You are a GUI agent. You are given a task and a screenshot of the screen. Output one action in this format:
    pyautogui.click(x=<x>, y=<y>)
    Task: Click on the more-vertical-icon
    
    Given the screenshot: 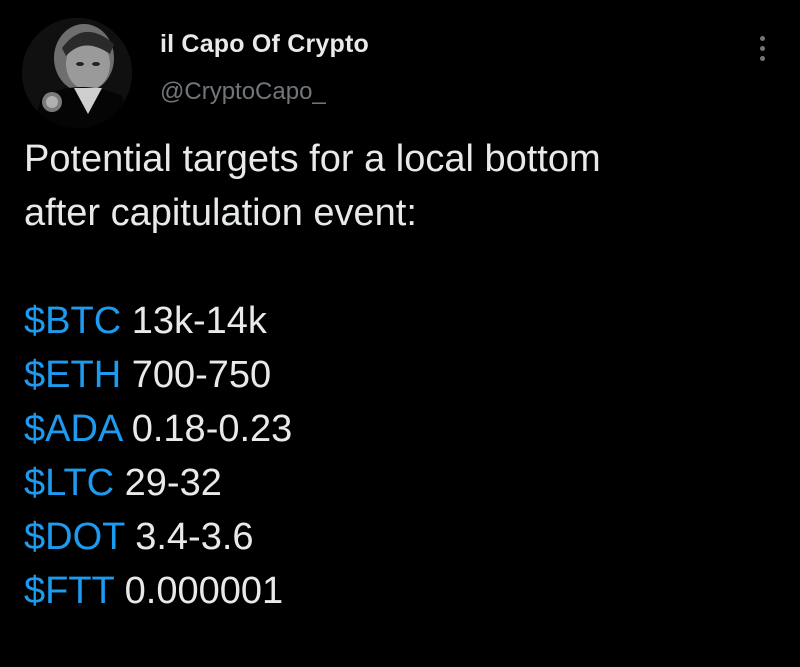 What is the action you would take?
    pyautogui.click(x=762, y=38)
    